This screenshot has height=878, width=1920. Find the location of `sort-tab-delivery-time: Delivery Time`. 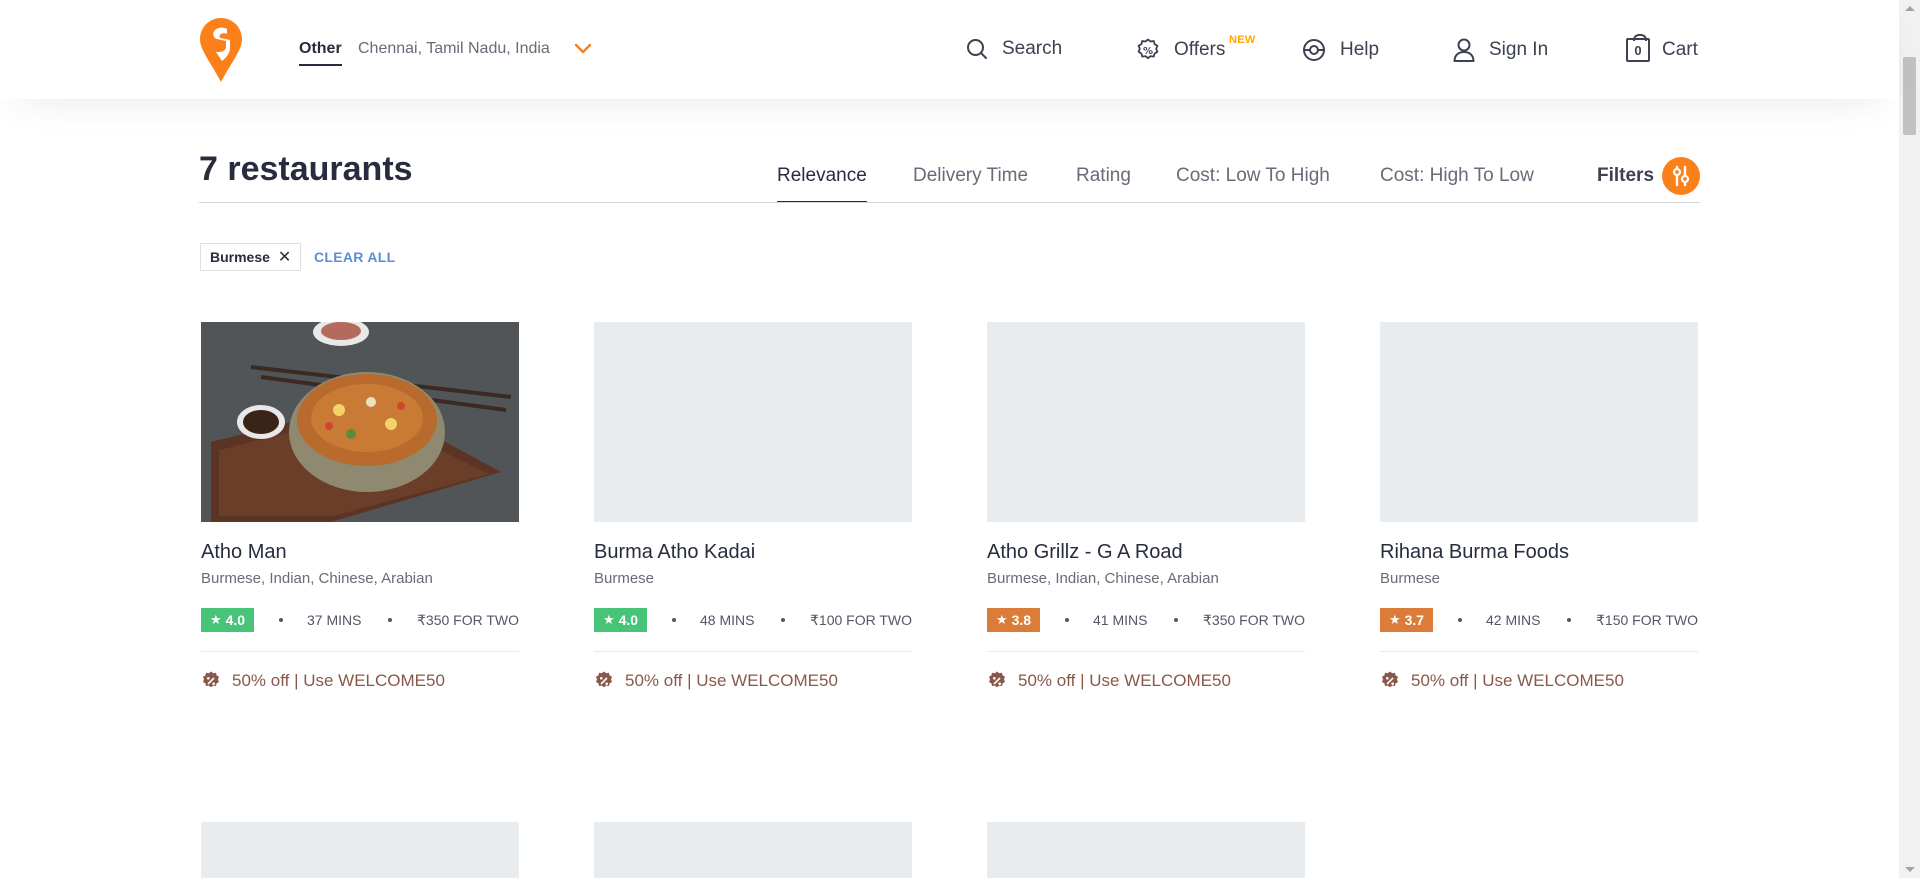

sort-tab-delivery-time: Delivery Time is located at coordinates (970, 176).